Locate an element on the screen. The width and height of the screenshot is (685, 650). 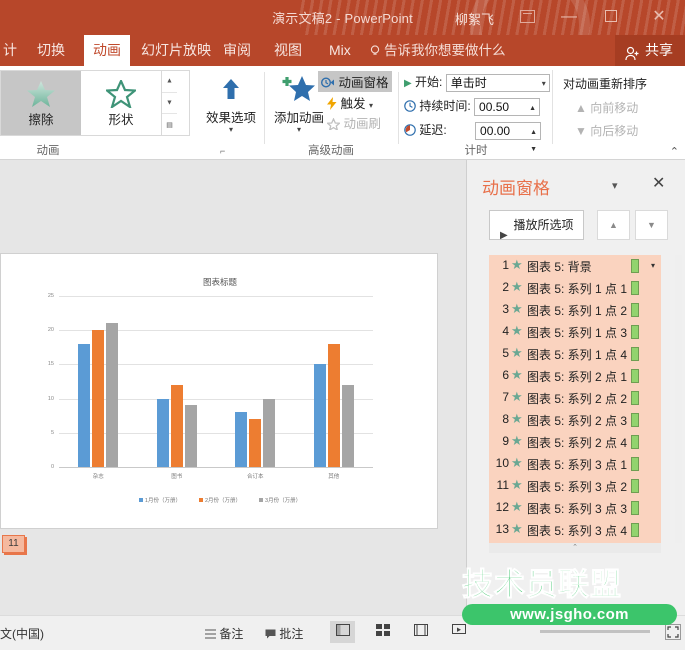
view-reading-button is located at coordinates (420, 632).